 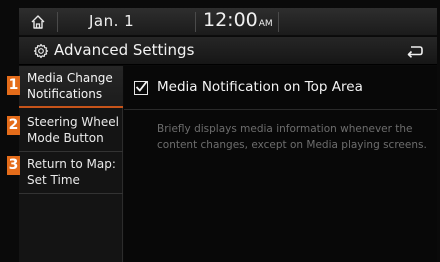 What do you see at coordinates (265, 24) in the screenshot?
I see `status-ampm: AM` at bounding box center [265, 24].